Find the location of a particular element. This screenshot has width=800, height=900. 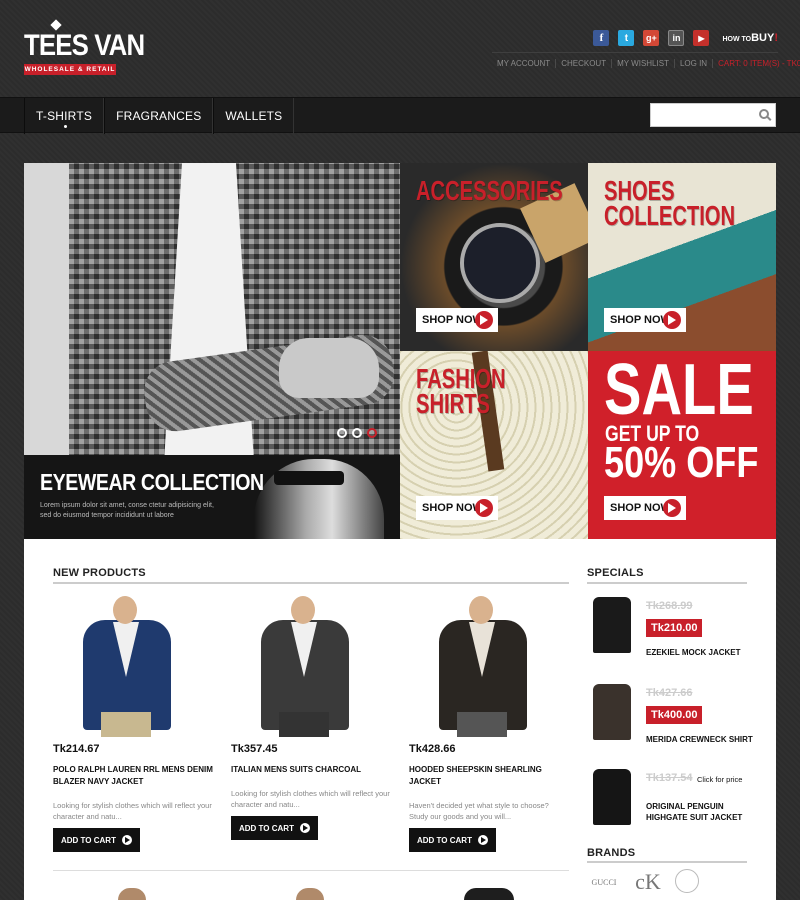

search-box is located at coordinates (713, 115).